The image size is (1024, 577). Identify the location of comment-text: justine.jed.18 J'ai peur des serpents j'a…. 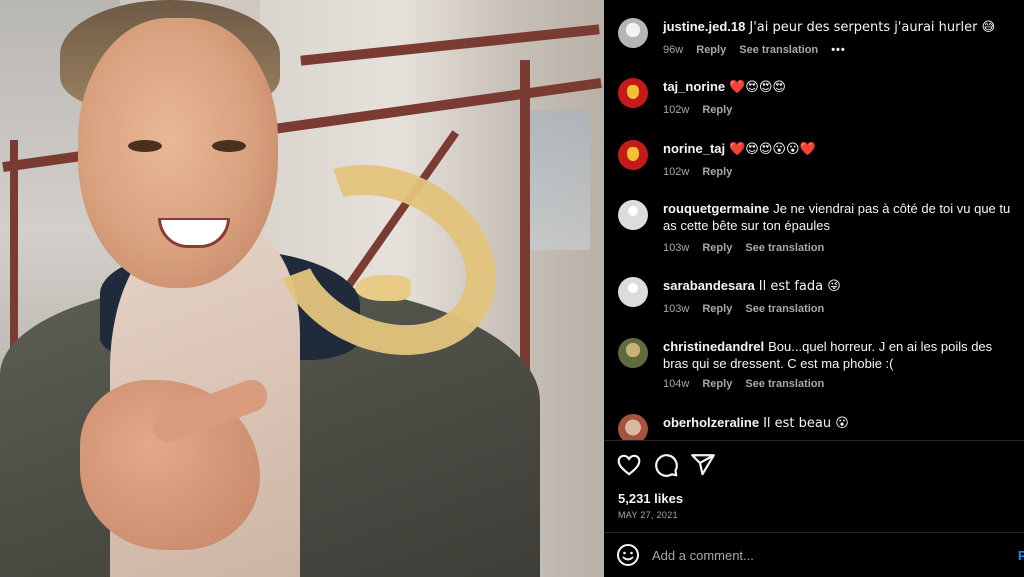
(840, 27).